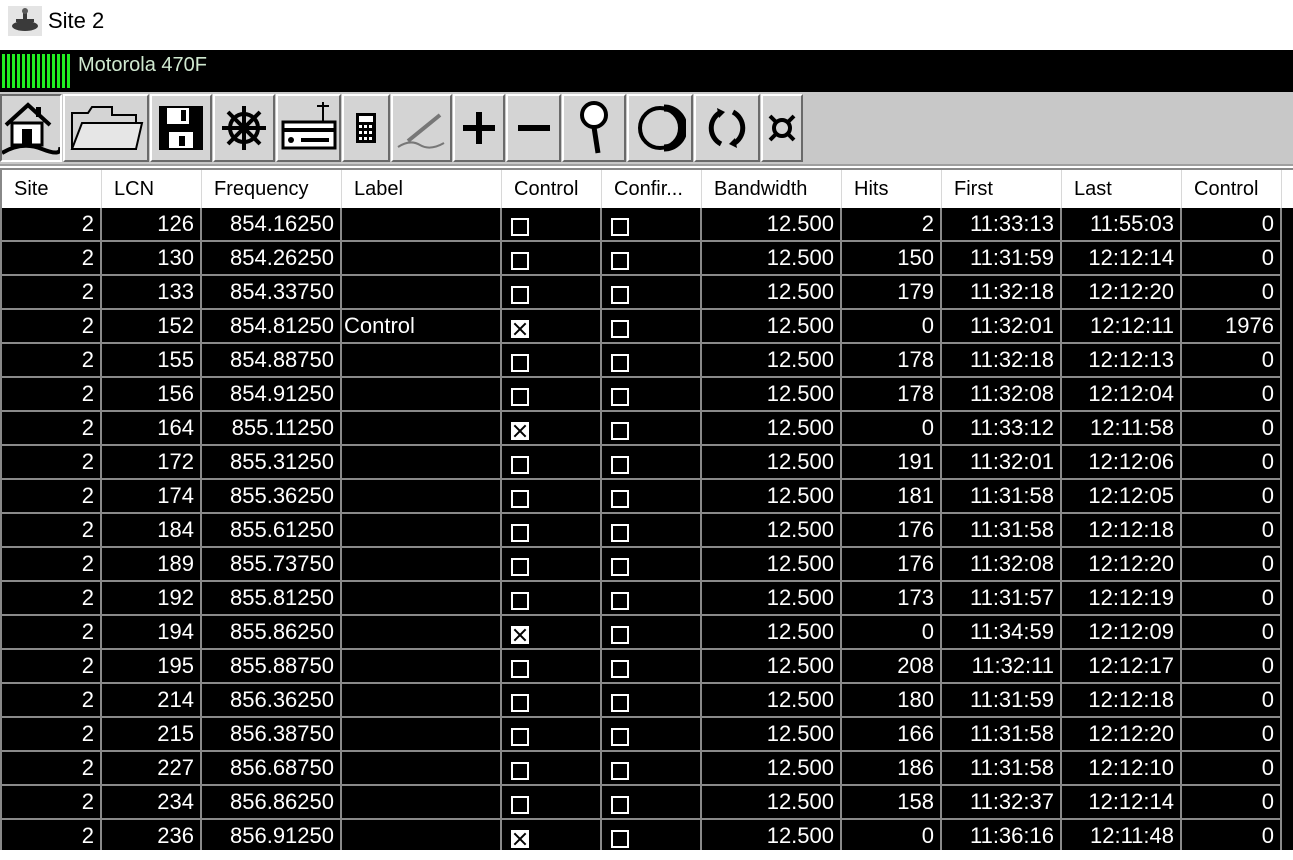  What do you see at coordinates (106, 128) in the screenshot?
I see `open-button` at bounding box center [106, 128].